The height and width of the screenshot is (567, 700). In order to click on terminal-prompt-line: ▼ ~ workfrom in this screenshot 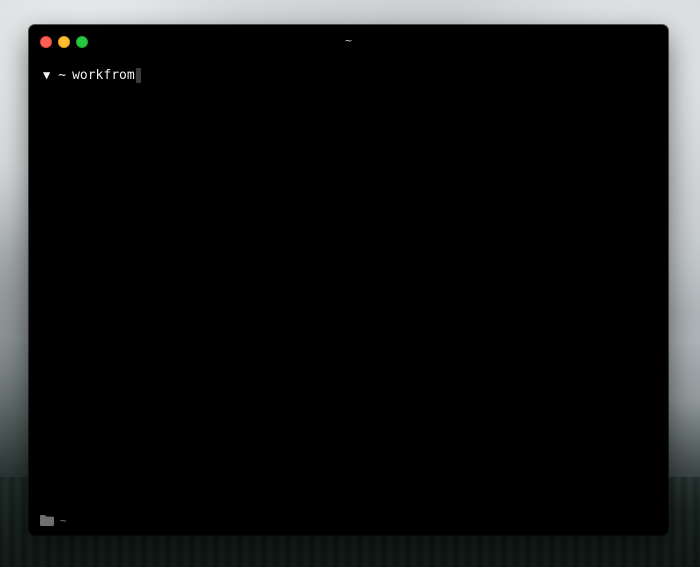, I will do `click(92, 75)`.